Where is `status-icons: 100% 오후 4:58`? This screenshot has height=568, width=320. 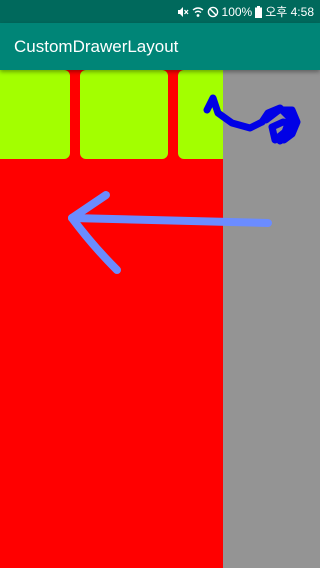
status-icons: 100% 오후 4:58 is located at coordinates (245, 11).